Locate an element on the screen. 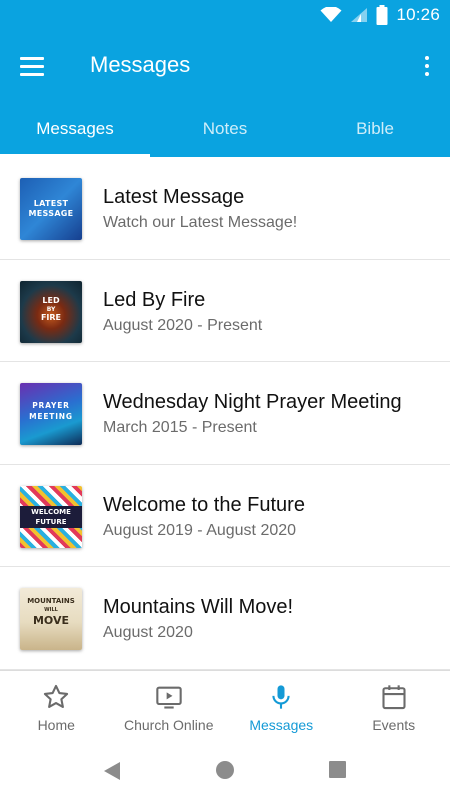 The image size is (450, 800). tab-messages: Messages is located at coordinates (75, 130).